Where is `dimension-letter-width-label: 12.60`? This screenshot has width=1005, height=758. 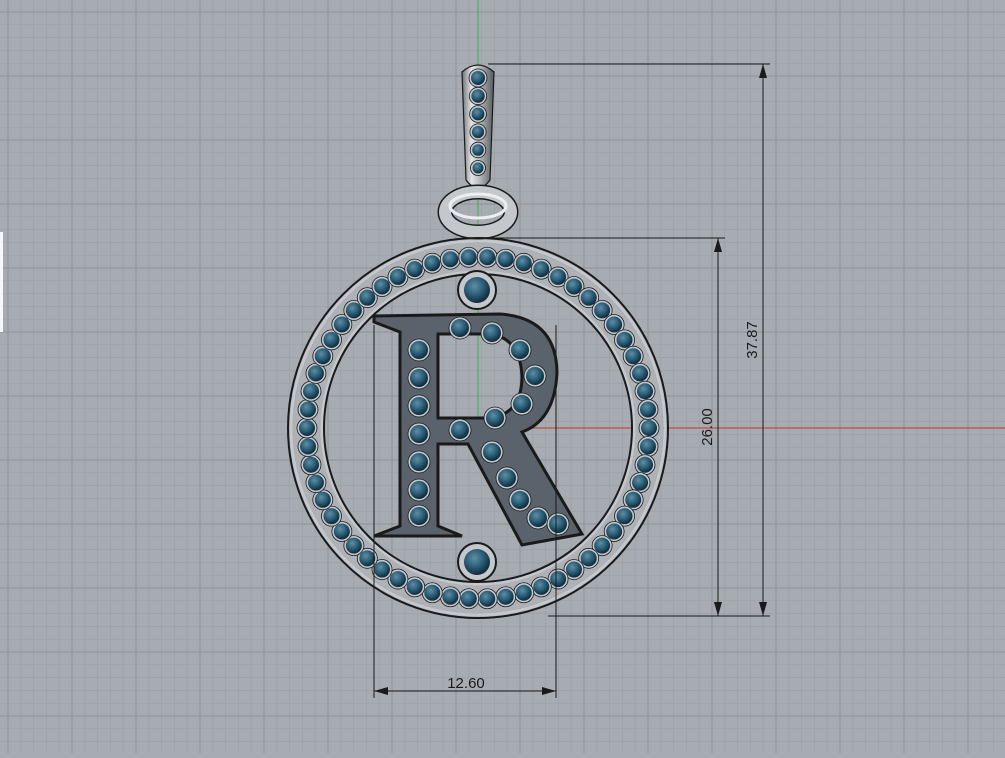
dimension-letter-width-label: 12.60 is located at coordinates (466, 683).